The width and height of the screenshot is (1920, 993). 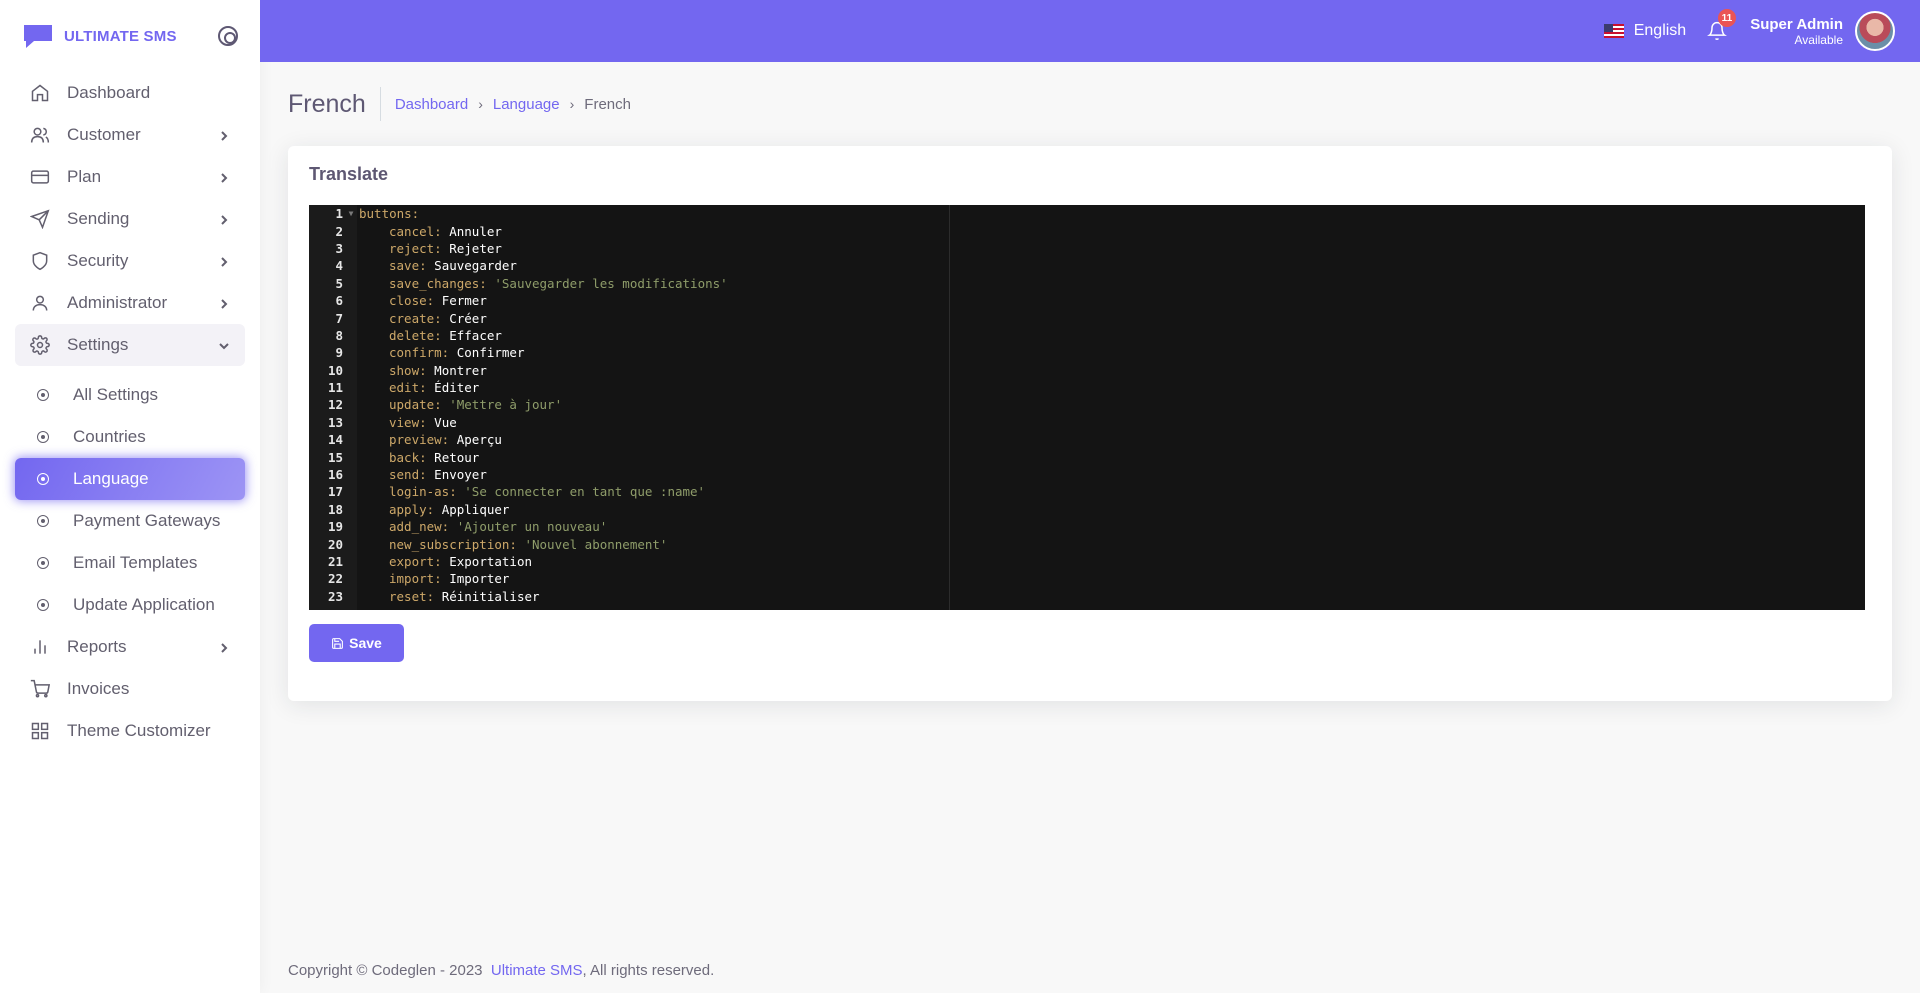 I want to click on yaml-value: Importer, so click(x=479, y=579).